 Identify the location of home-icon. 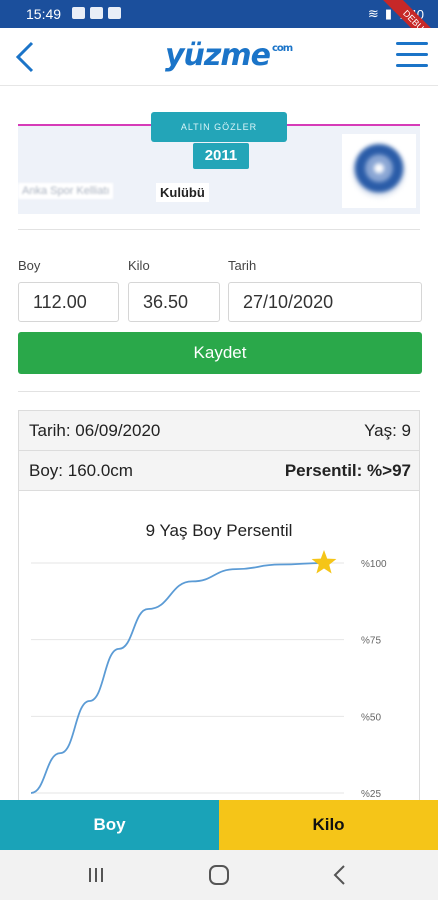
(219, 875).